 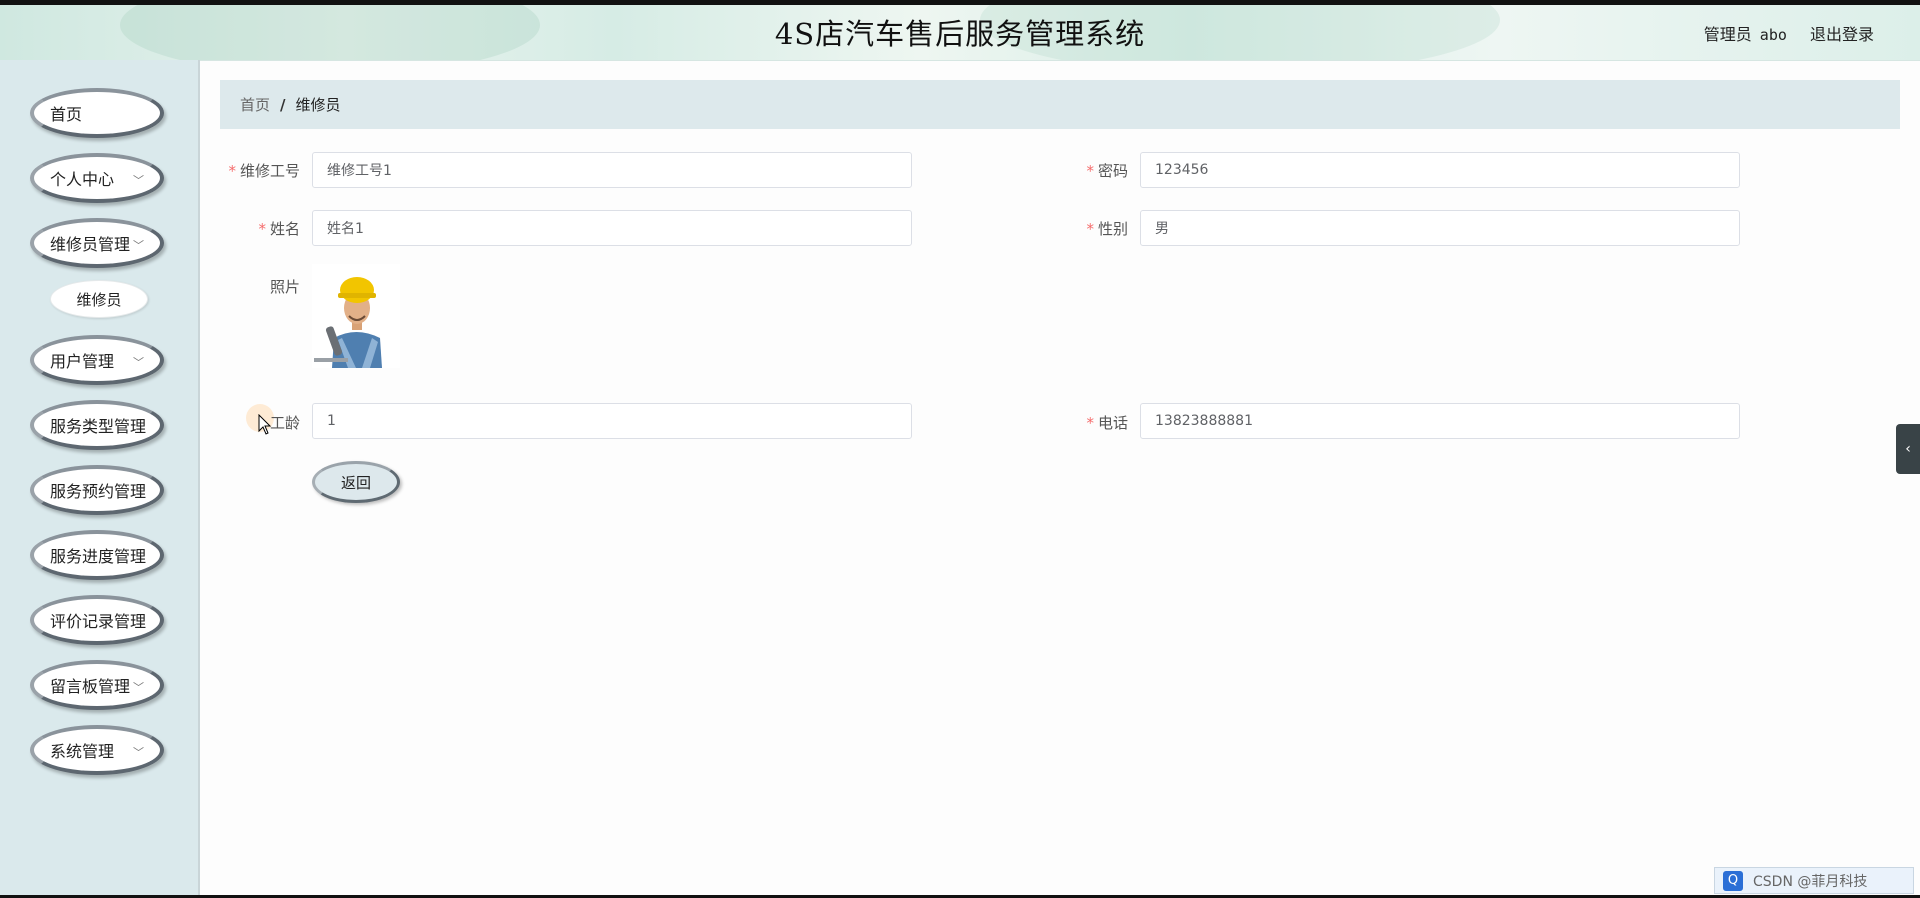 I want to click on sidebar-item-system-management: 系统管理 ﹀, so click(x=97, y=750).